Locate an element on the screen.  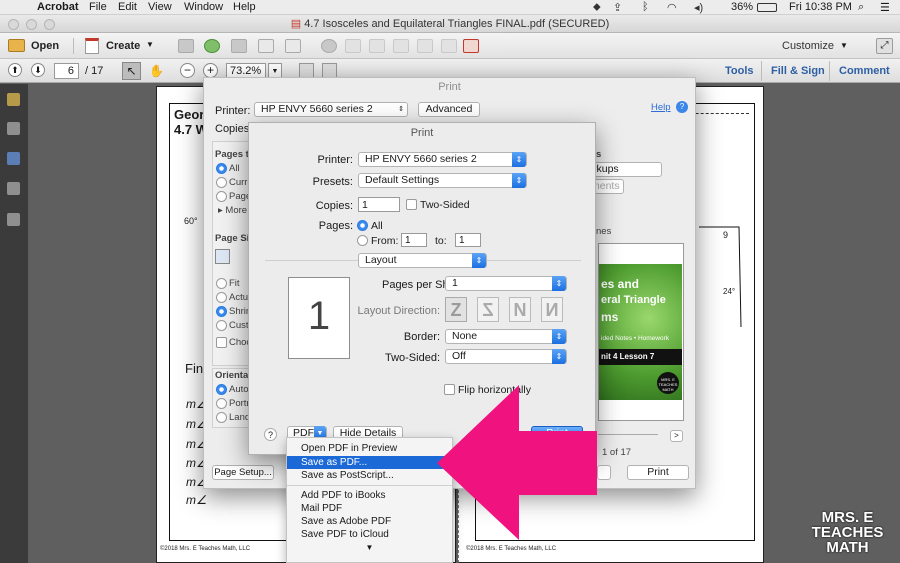
upload-icon: ⇪ is located at coordinates (617, 7).